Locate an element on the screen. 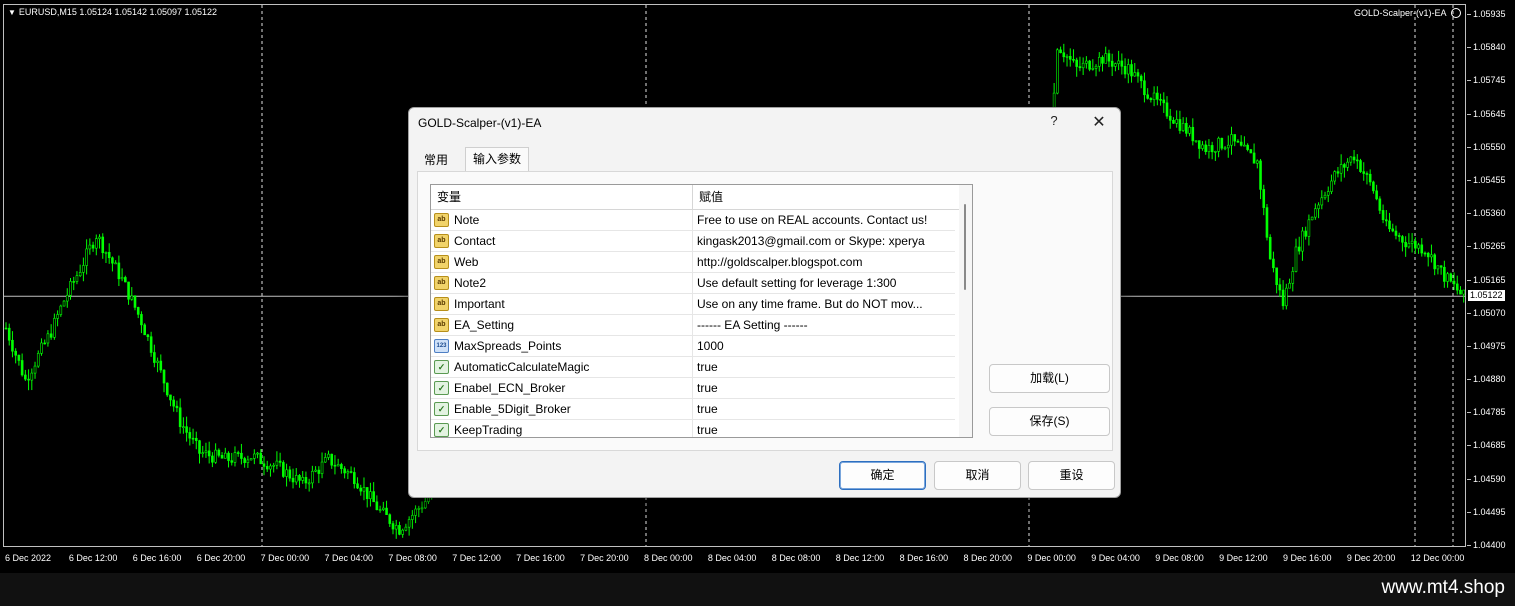  tab-inputs: 输入参数 is located at coordinates (497, 159).